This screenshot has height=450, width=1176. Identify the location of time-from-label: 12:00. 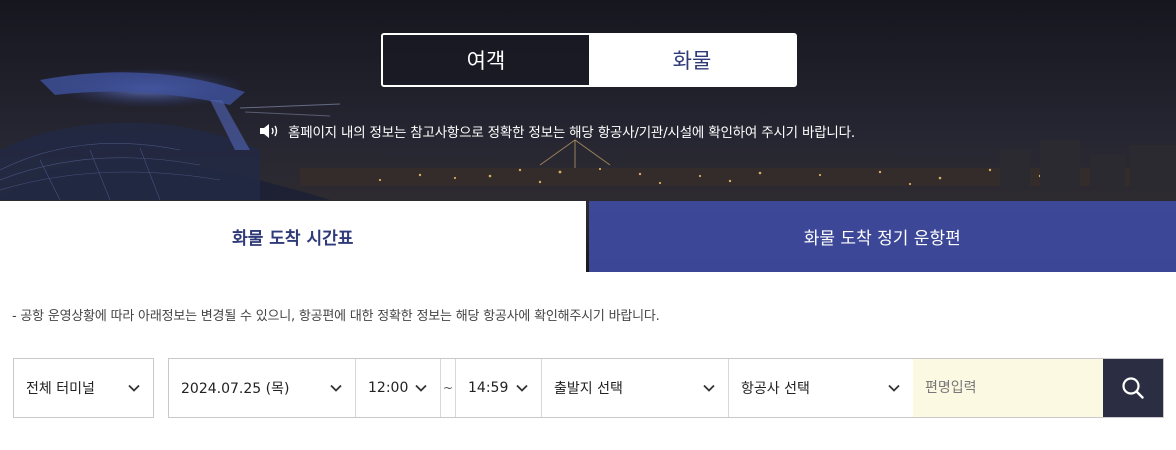
(388, 388).